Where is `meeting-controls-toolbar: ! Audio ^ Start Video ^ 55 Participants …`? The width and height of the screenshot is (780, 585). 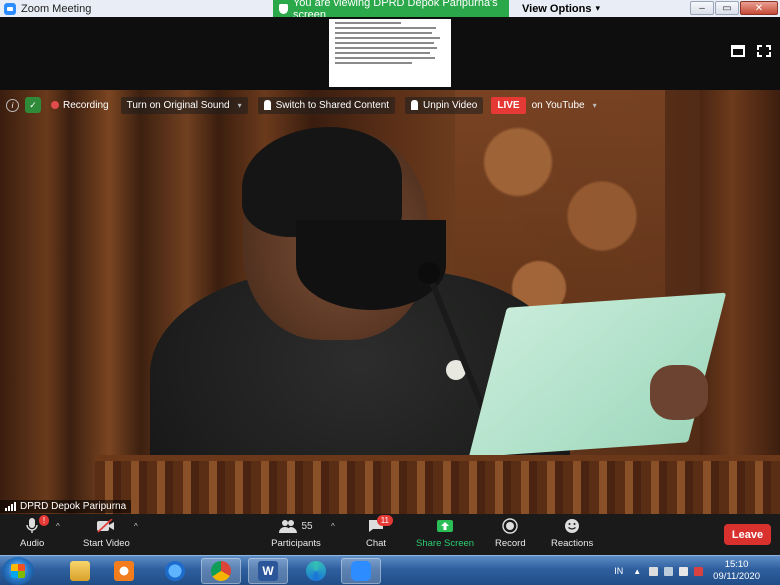 meeting-controls-toolbar: ! Audio ^ Start Video ^ 55 Participants … is located at coordinates (390, 534).